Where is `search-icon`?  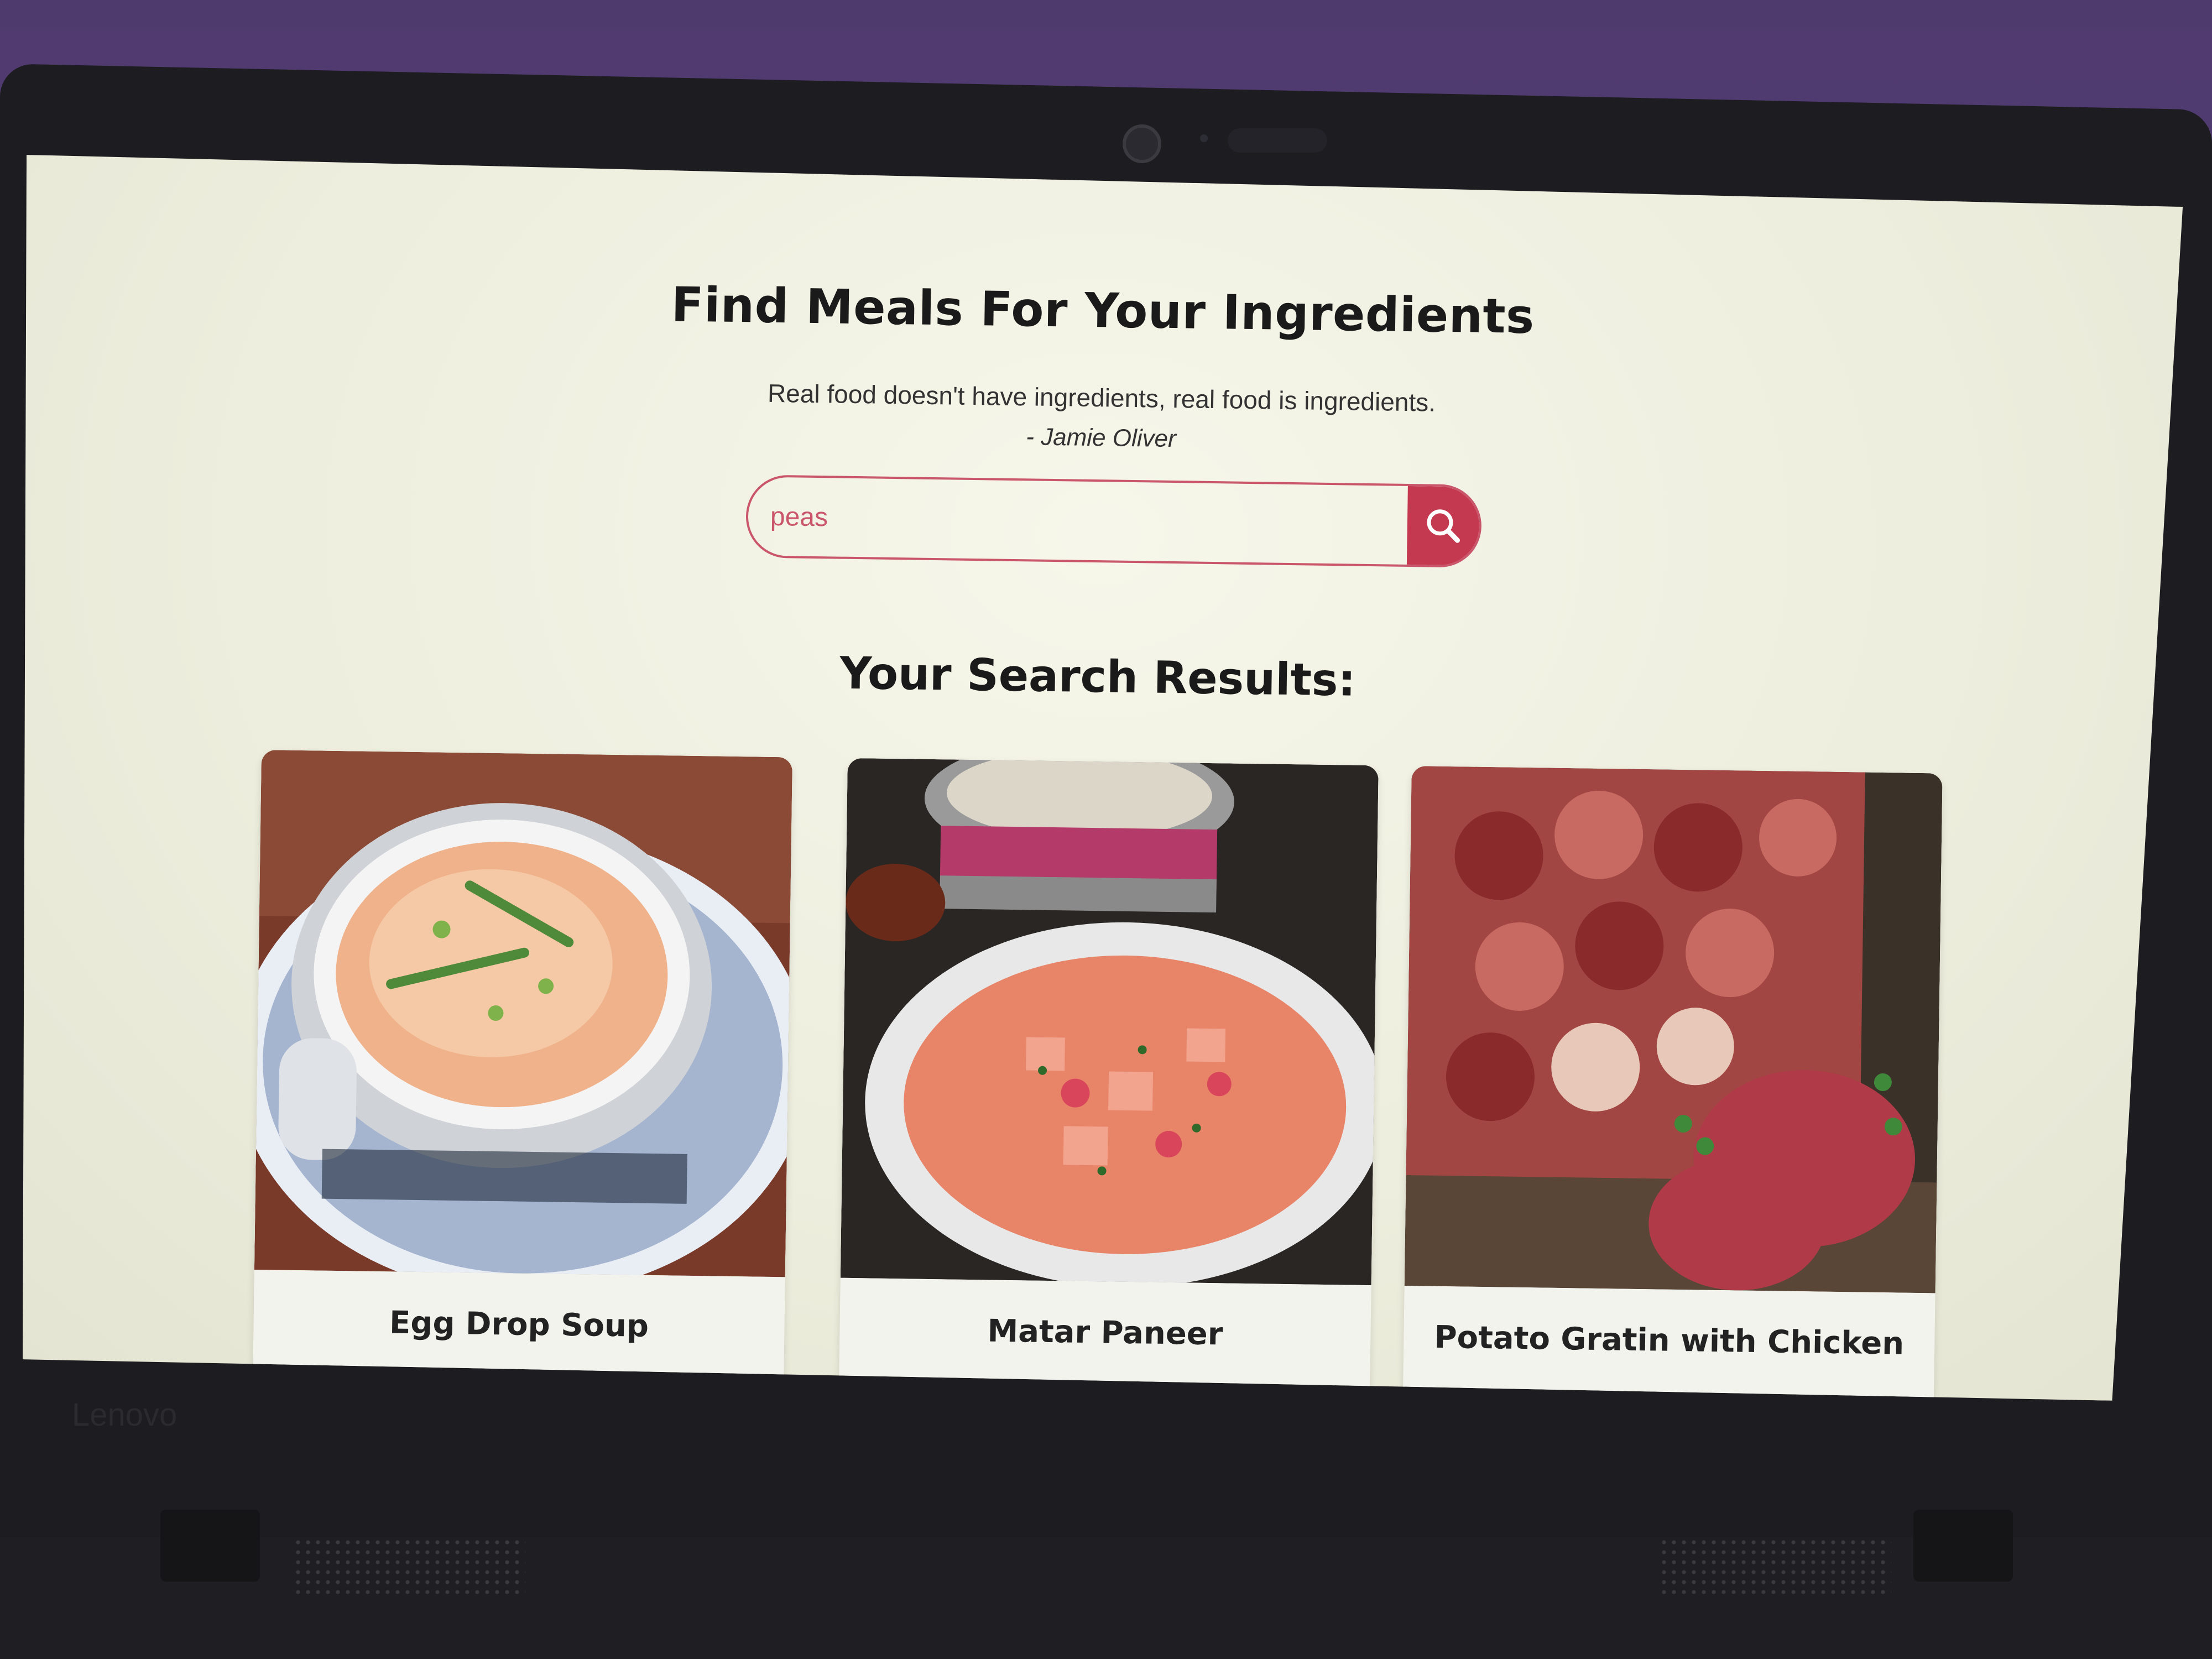 search-icon is located at coordinates (1443, 526).